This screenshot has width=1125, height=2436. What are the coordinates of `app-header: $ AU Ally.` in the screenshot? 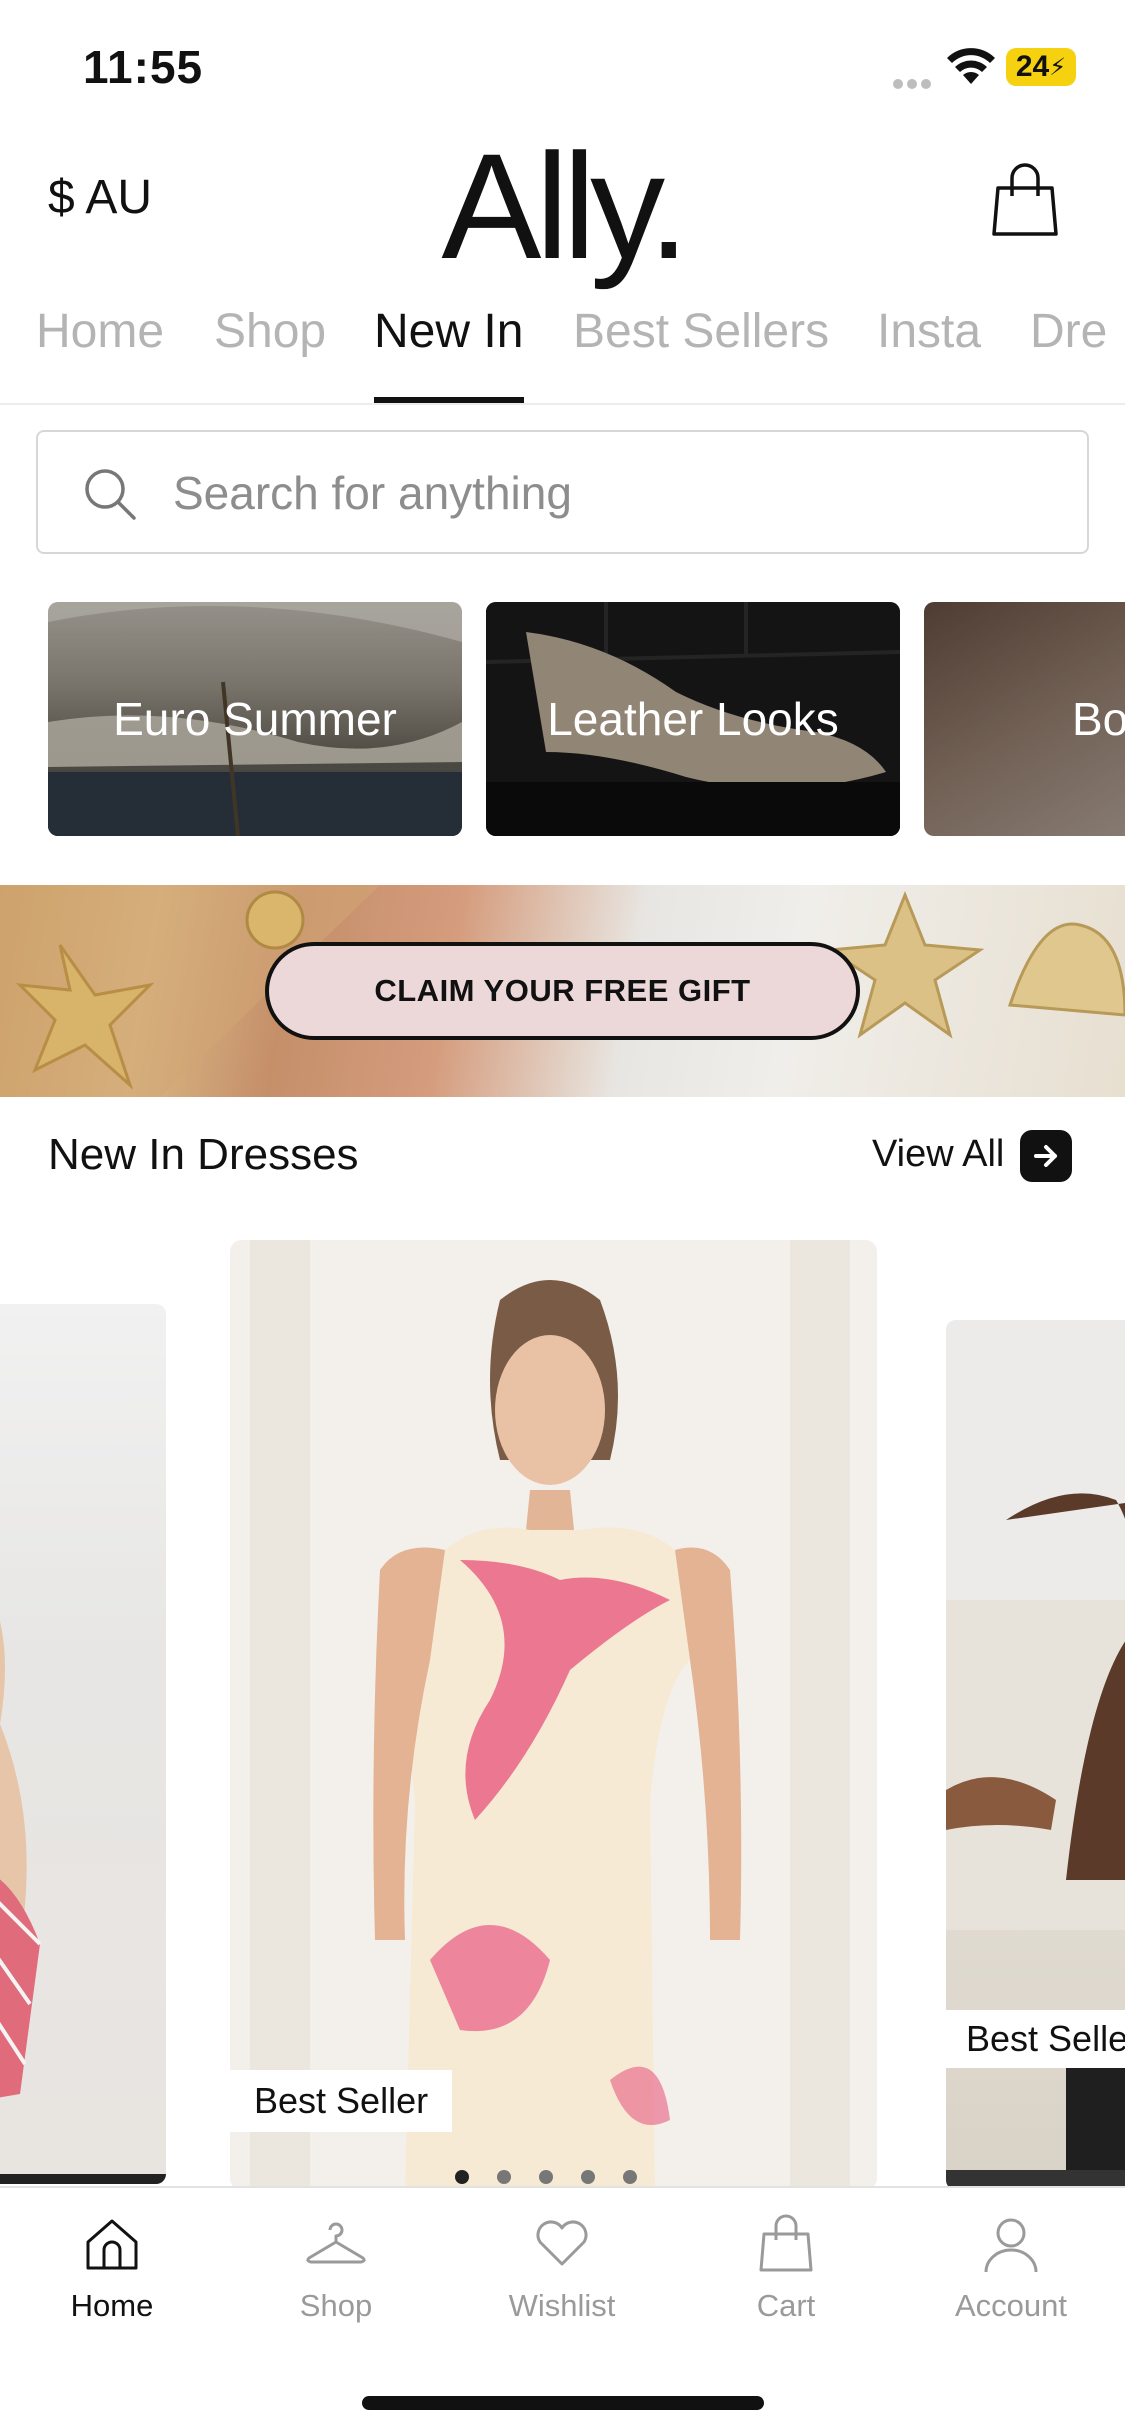 It's located at (562, 206).